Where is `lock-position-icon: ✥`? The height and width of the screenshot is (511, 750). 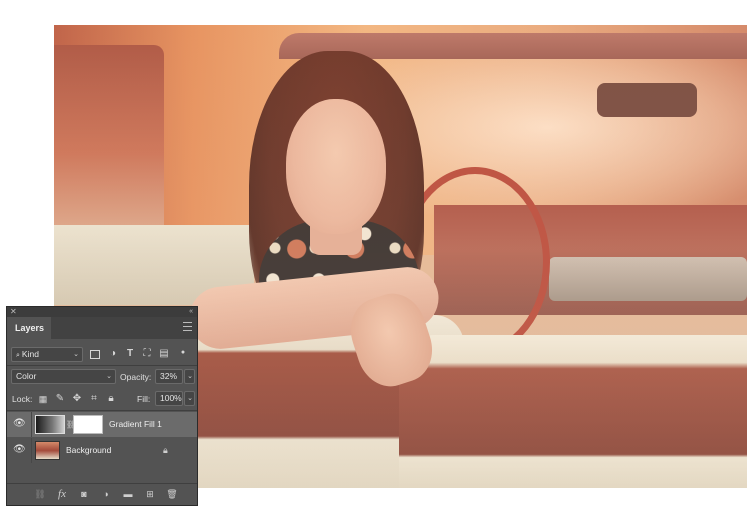 lock-position-icon: ✥ is located at coordinates (77, 399).